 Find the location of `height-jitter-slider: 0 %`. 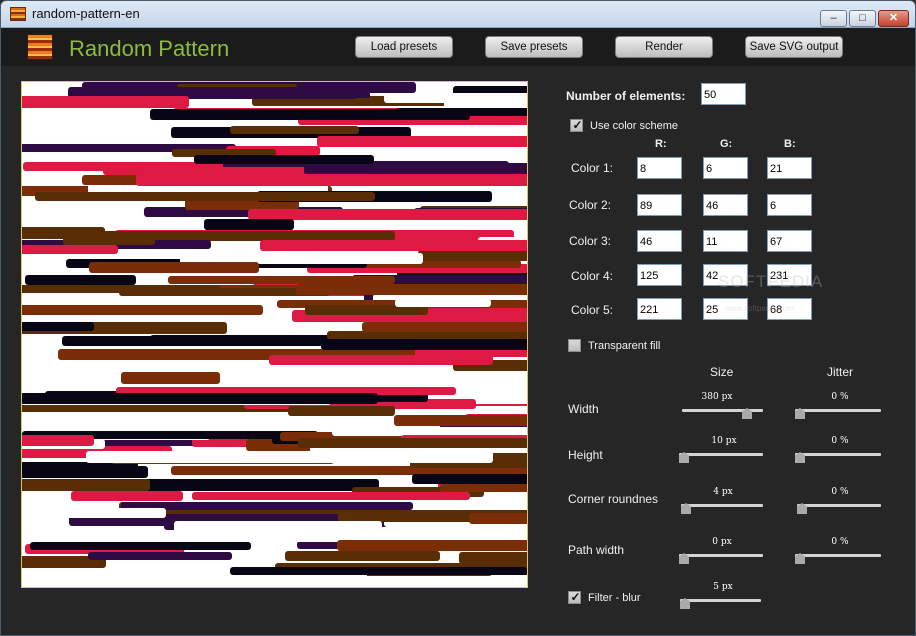

height-jitter-slider: 0 % is located at coordinates (838, 450).